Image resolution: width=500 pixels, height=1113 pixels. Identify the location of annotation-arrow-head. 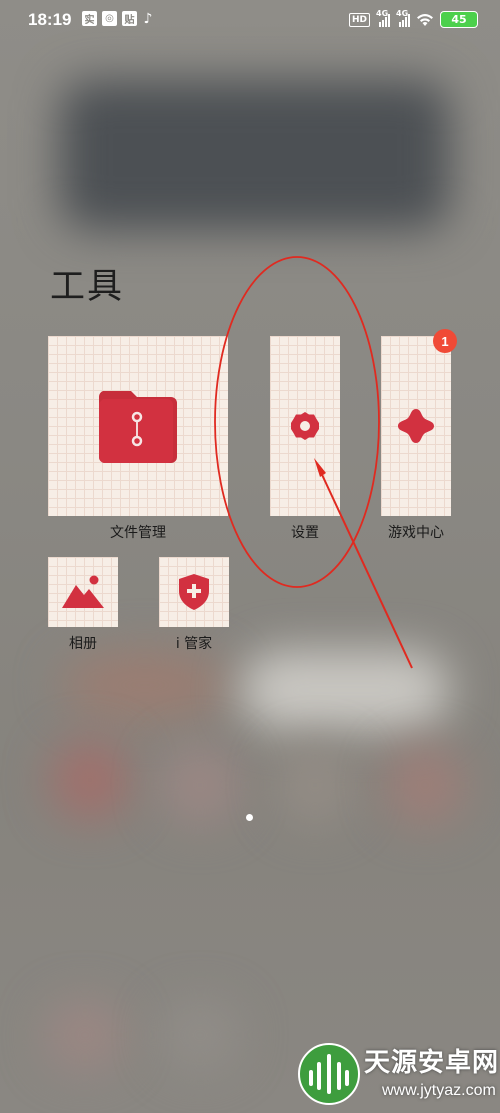
(320, 467).